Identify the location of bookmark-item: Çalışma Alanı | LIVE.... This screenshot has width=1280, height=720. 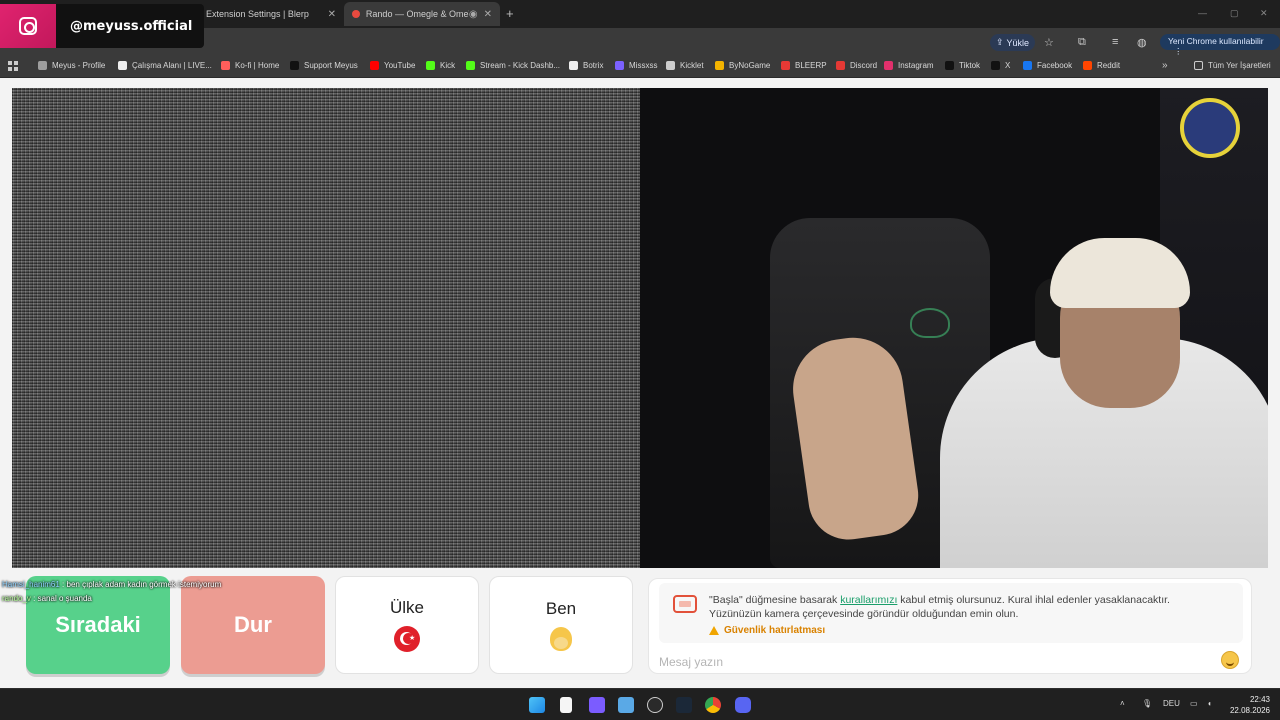
(165, 65).